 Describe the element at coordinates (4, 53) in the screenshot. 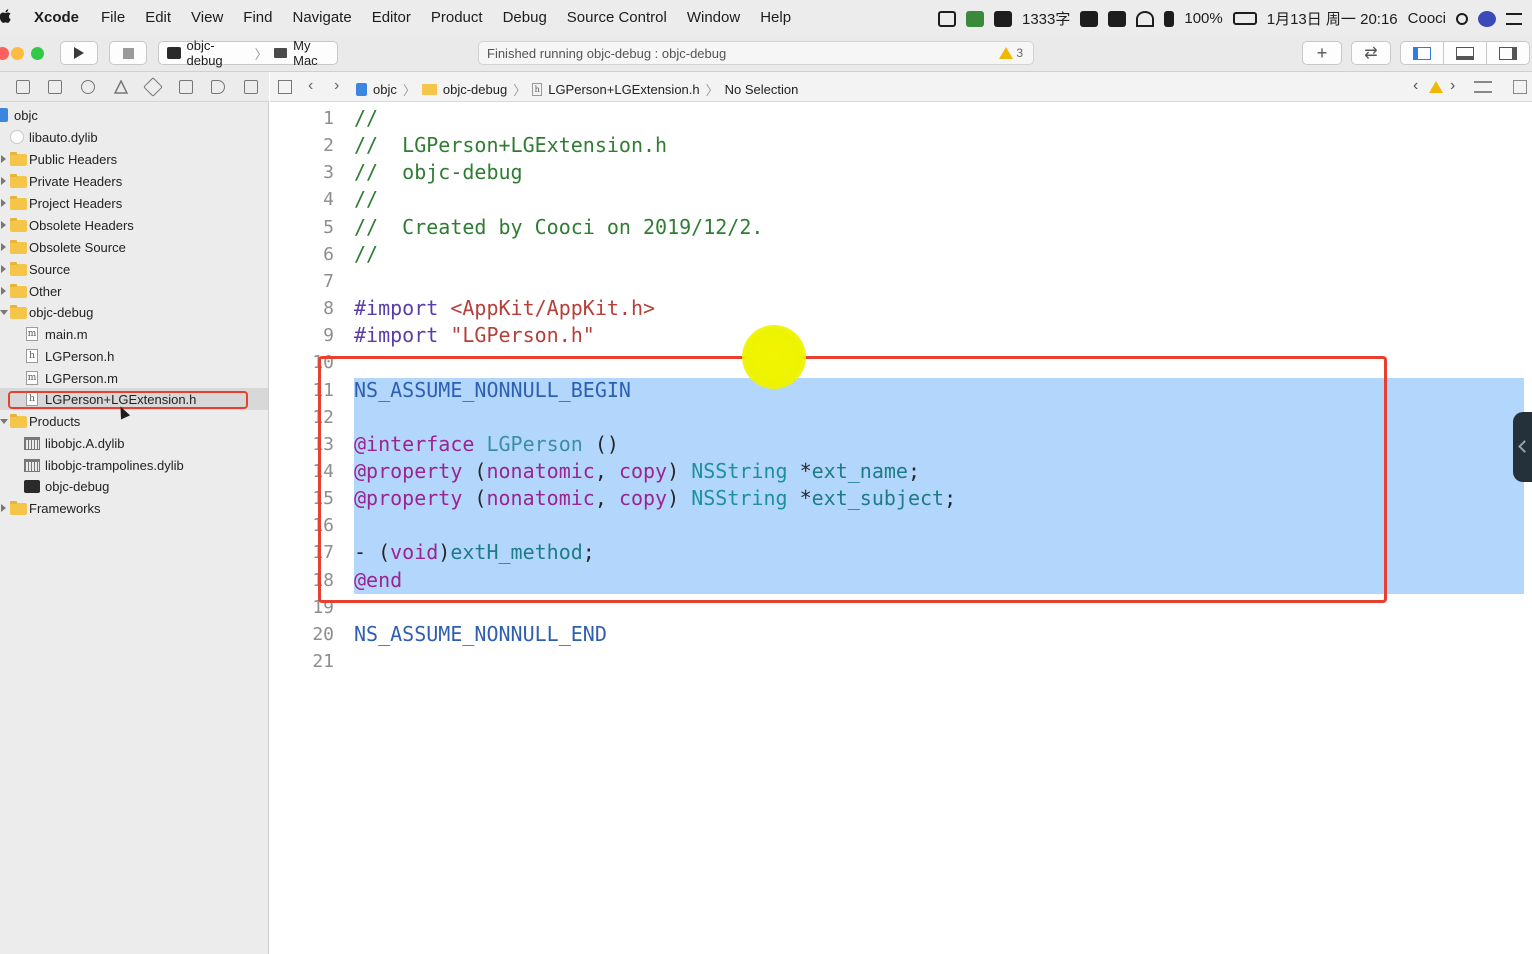

I see `close-window-button` at that location.